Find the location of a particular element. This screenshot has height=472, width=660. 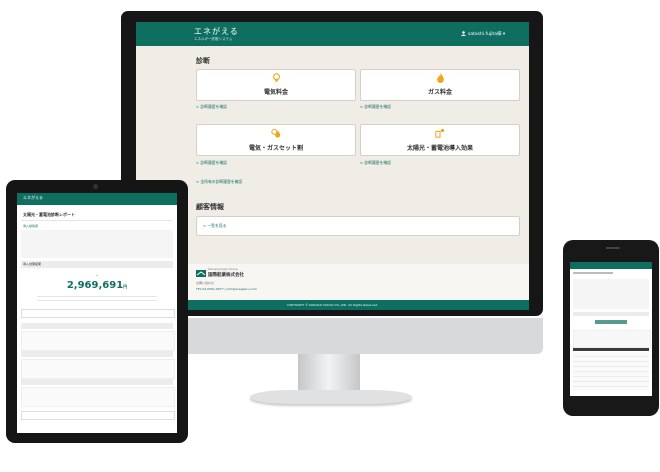

desktop-monitor-stand-base is located at coordinates (331, 397).